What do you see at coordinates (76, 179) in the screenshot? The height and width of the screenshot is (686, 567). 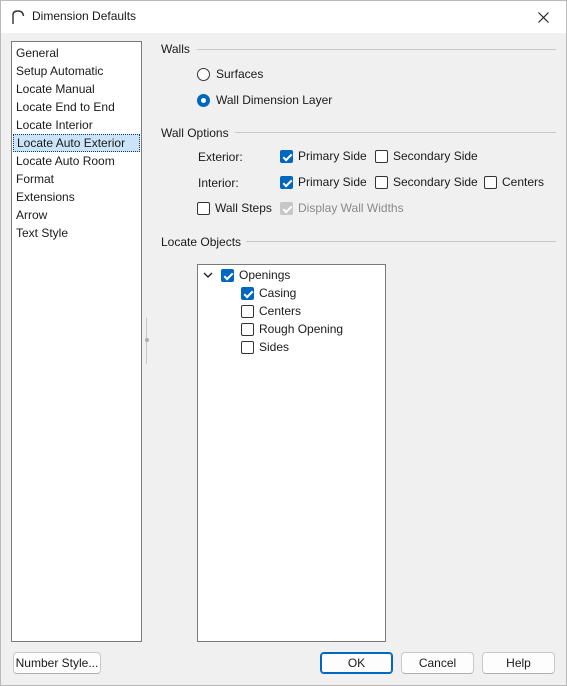 I see `sidebar-item-format: Format` at bounding box center [76, 179].